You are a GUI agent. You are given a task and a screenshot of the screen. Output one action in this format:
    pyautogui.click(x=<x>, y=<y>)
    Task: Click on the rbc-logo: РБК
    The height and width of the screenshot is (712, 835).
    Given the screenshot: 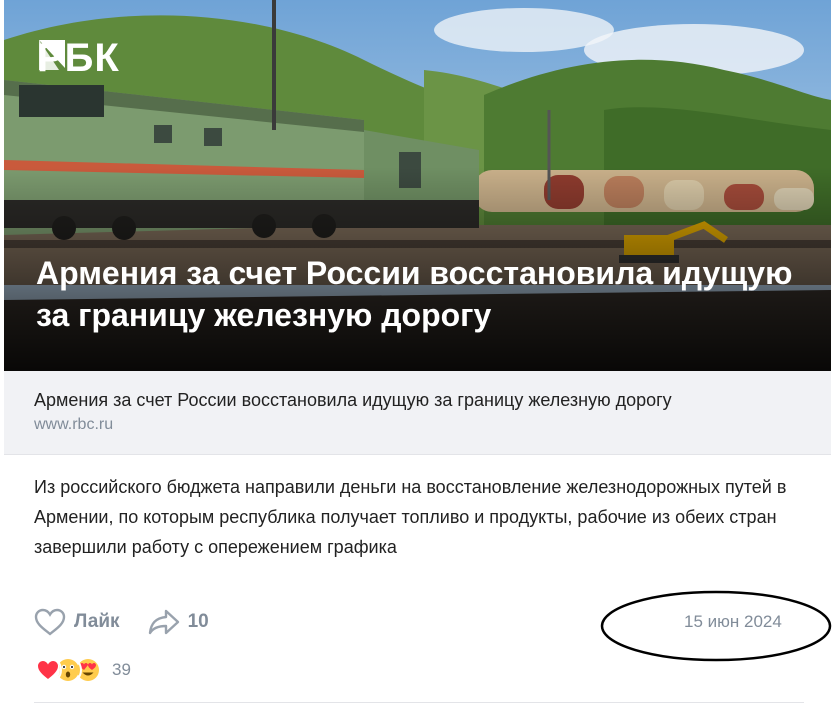 What is the action you would take?
    pyautogui.click(x=78, y=58)
    